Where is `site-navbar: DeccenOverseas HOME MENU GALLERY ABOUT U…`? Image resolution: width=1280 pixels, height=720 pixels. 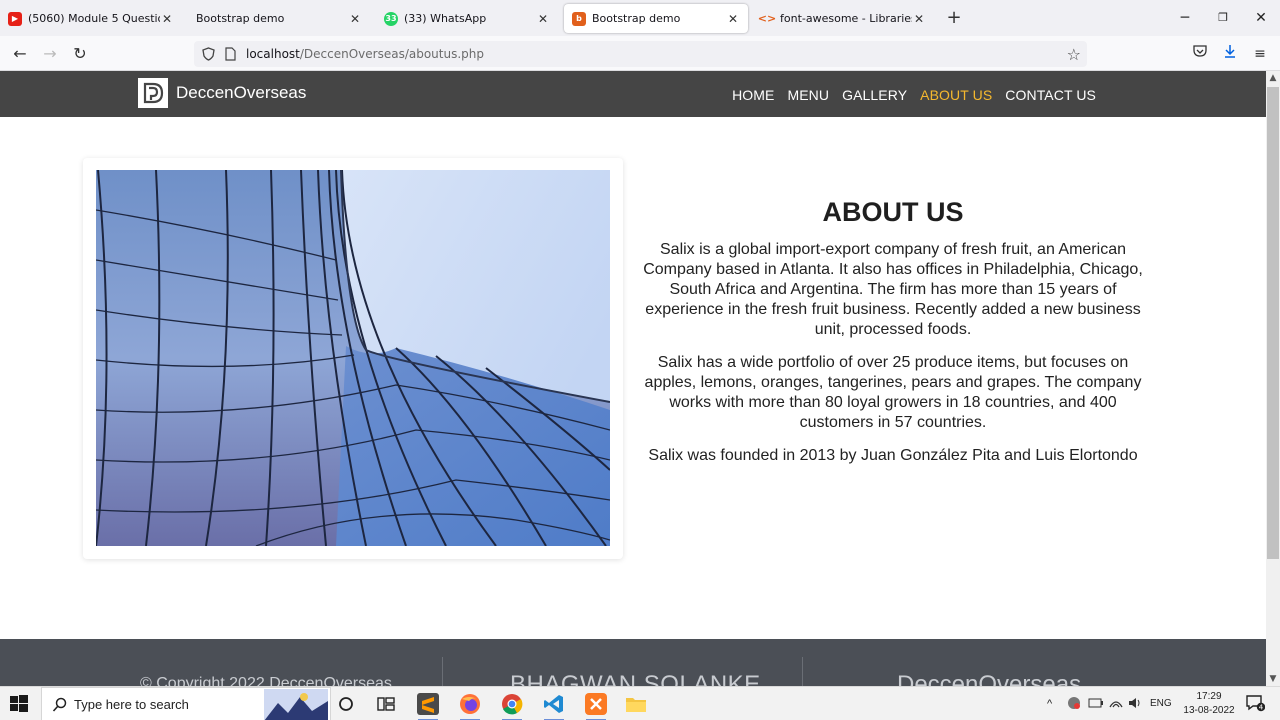 site-navbar: DeccenOverseas HOME MENU GALLERY ABOUT U… is located at coordinates (633, 94).